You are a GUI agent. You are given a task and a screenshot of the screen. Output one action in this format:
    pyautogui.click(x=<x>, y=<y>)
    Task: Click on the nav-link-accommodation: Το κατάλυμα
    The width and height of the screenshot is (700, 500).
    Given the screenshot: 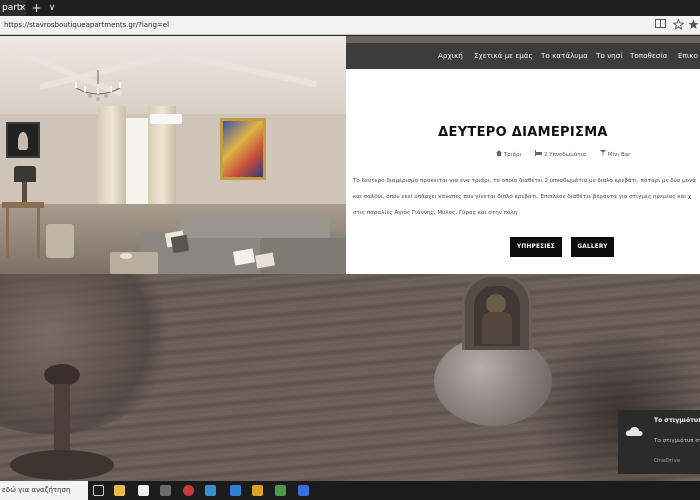 What is the action you would take?
    pyautogui.click(x=564, y=56)
    